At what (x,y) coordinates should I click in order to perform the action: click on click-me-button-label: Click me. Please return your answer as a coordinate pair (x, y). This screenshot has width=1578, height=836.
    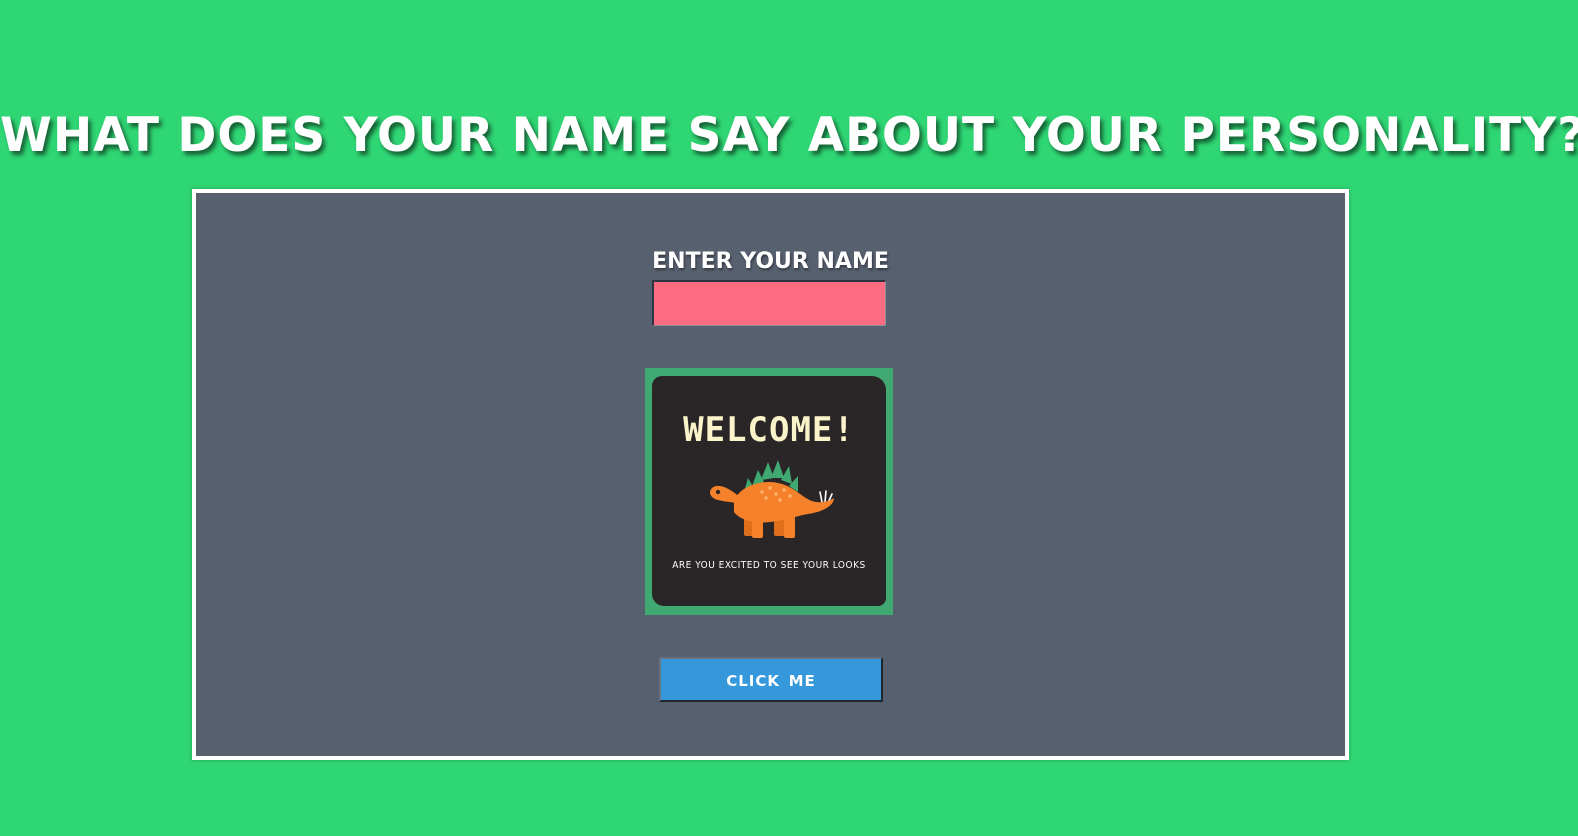
    Looking at the image, I should click on (771, 679).